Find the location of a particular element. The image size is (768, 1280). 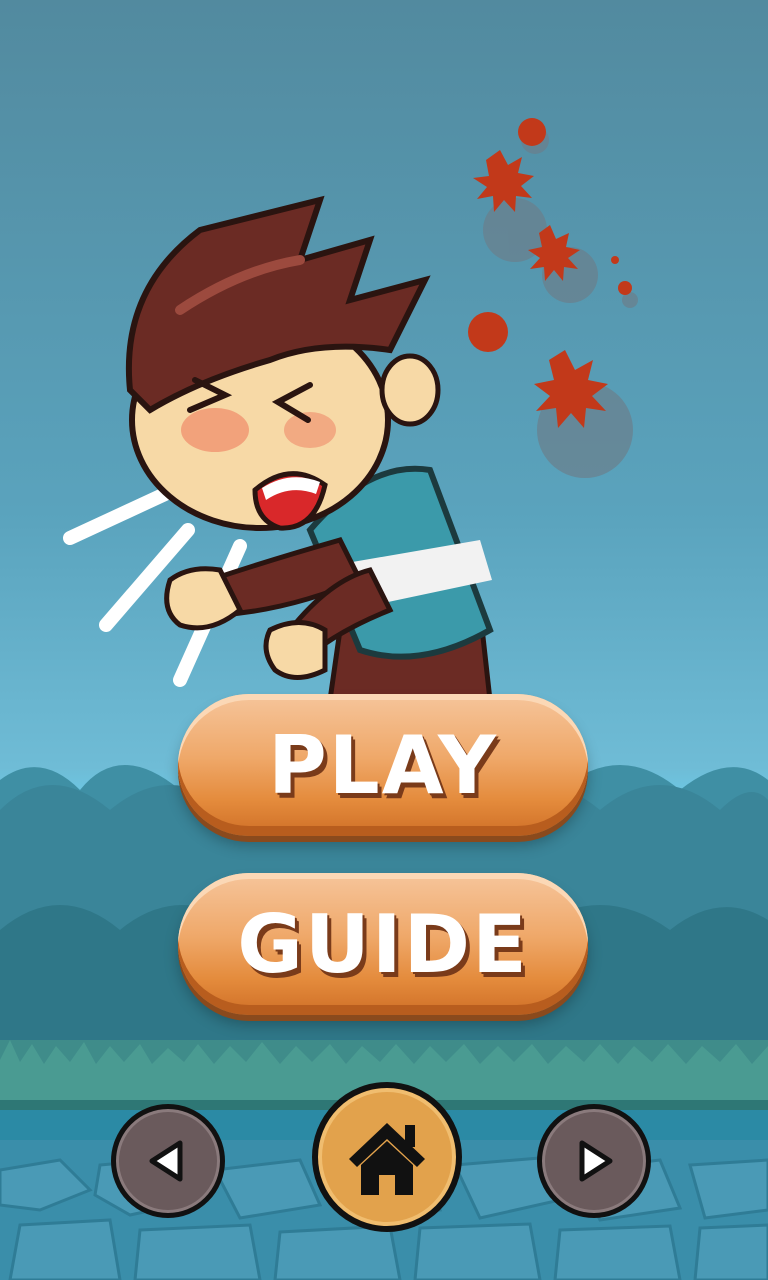

home-button is located at coordinates (387, 1157).